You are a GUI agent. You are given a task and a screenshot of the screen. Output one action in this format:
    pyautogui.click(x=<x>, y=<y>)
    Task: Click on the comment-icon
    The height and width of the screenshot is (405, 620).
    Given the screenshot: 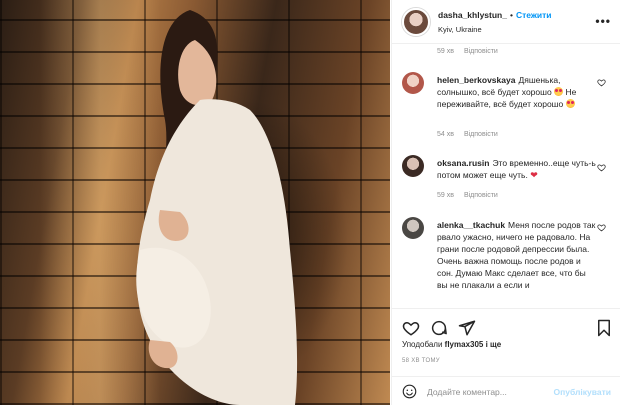 What is the action you would take?
    pyautogui.click(x=439, y=328)
    